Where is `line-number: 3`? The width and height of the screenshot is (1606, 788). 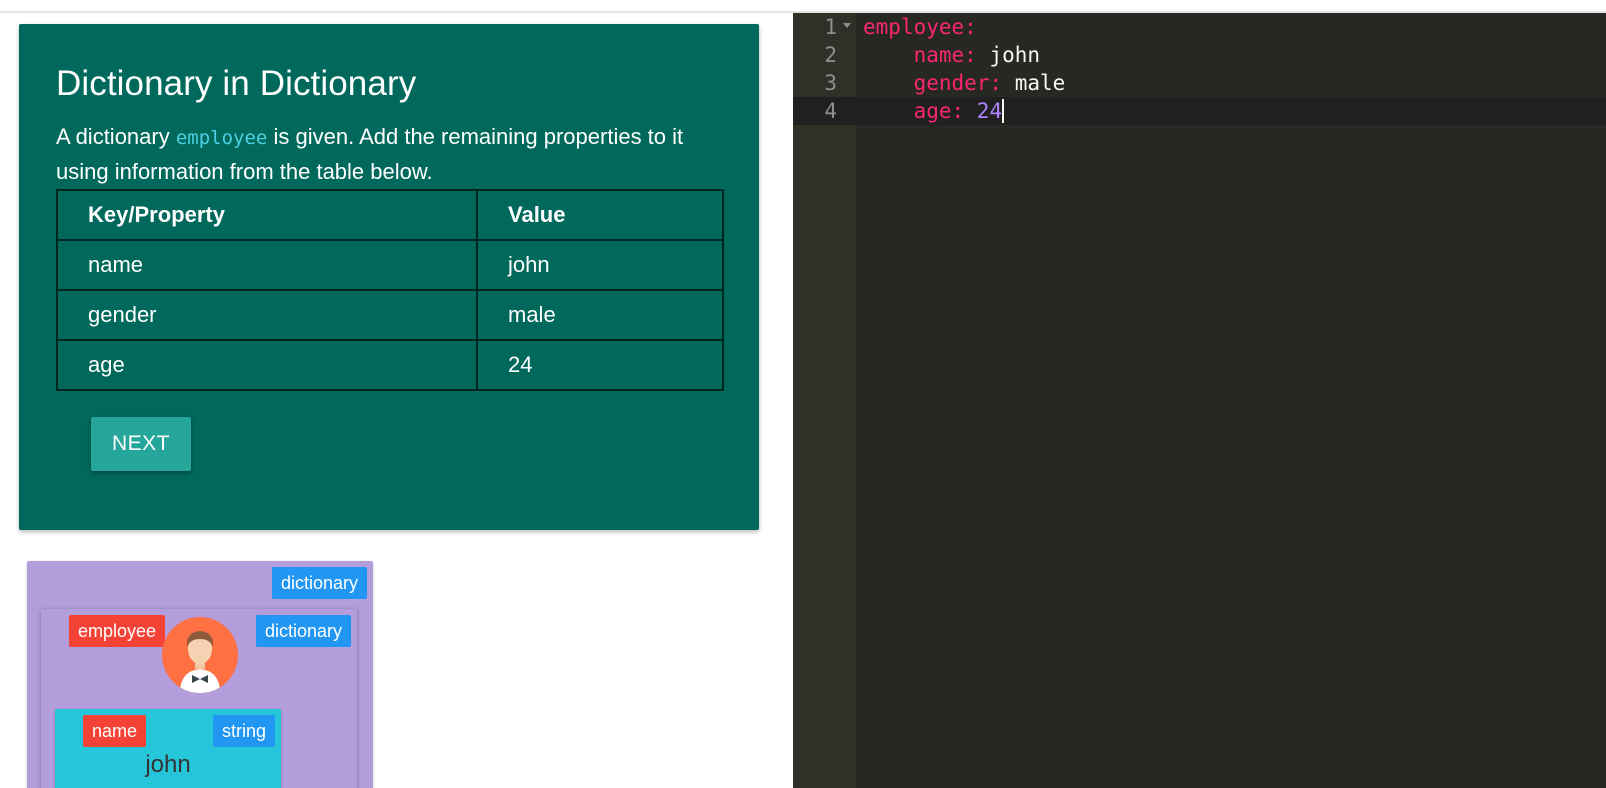 line-number: 3 is located at coordinates (830, 83).